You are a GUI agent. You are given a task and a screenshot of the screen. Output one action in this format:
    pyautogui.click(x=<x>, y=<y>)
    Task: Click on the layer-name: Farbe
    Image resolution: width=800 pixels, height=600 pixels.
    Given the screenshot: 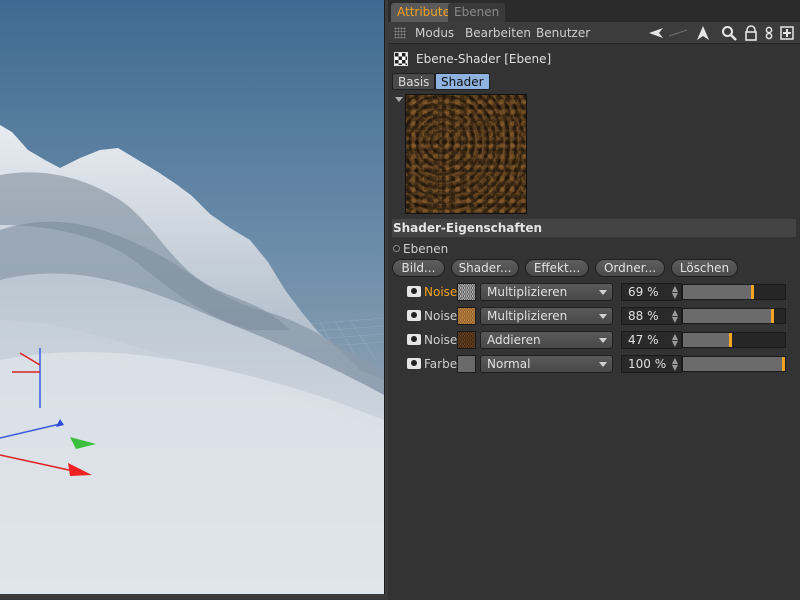 What is the action you would take?
    pyautogui.click(x=440, y=364)
    